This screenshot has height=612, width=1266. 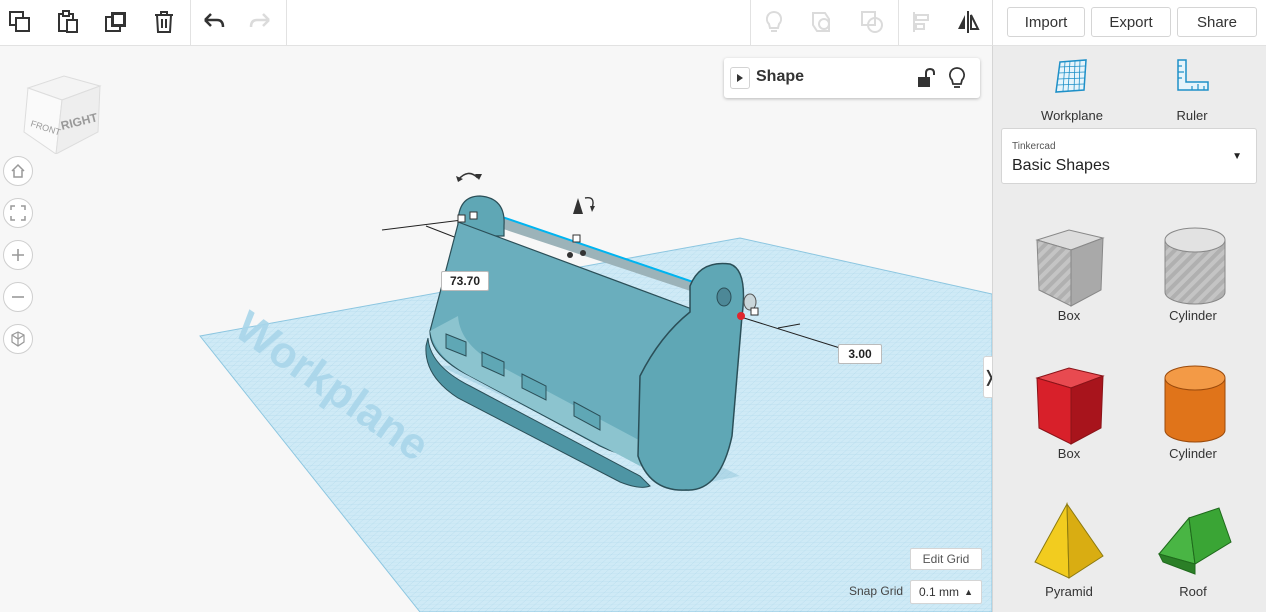 What do you see at coordinates (214, 22) in the screenshot?
I see `undo-icon` at bounding box center [214, 22].